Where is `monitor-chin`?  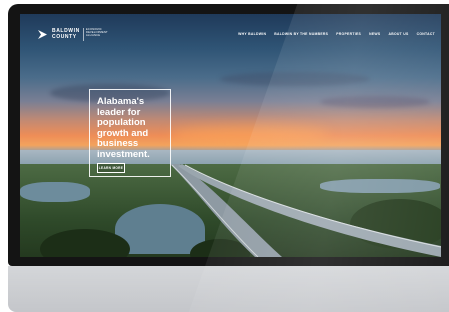 monitor-chin is located at coordinates (228, 289).